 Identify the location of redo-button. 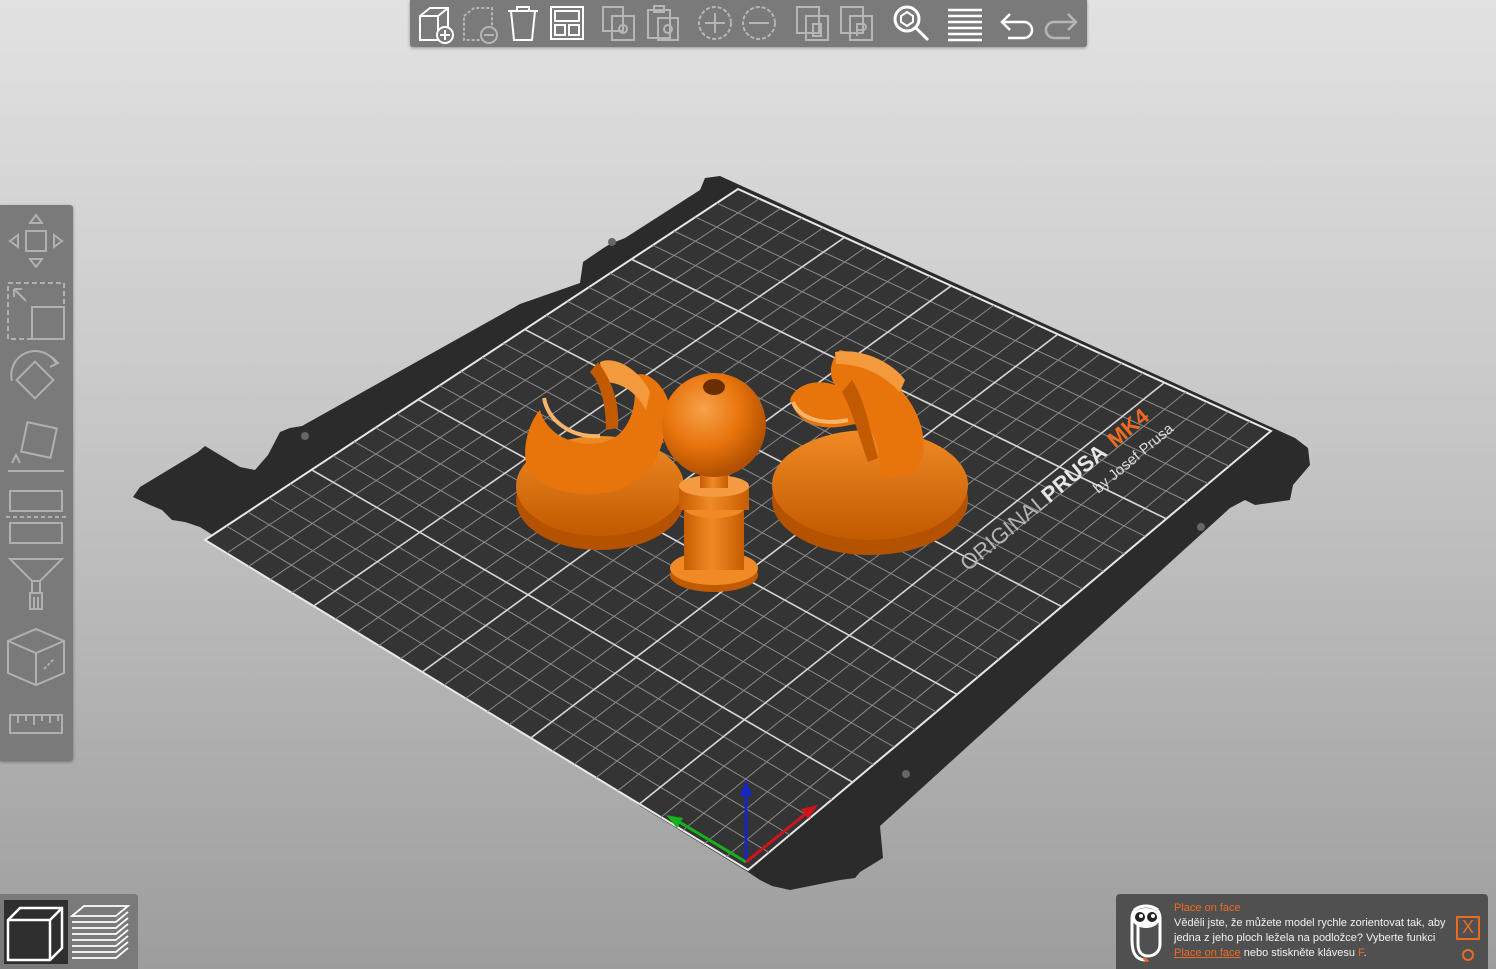
(1061, 23).